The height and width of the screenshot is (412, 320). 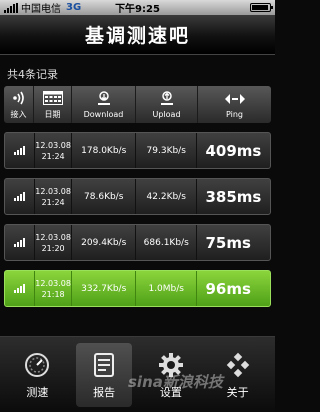 I want to click on table-row: 12.03.08 21:24 78.6Kb/s 42.2Kb/s 385ms, so click(x=137, y=196).